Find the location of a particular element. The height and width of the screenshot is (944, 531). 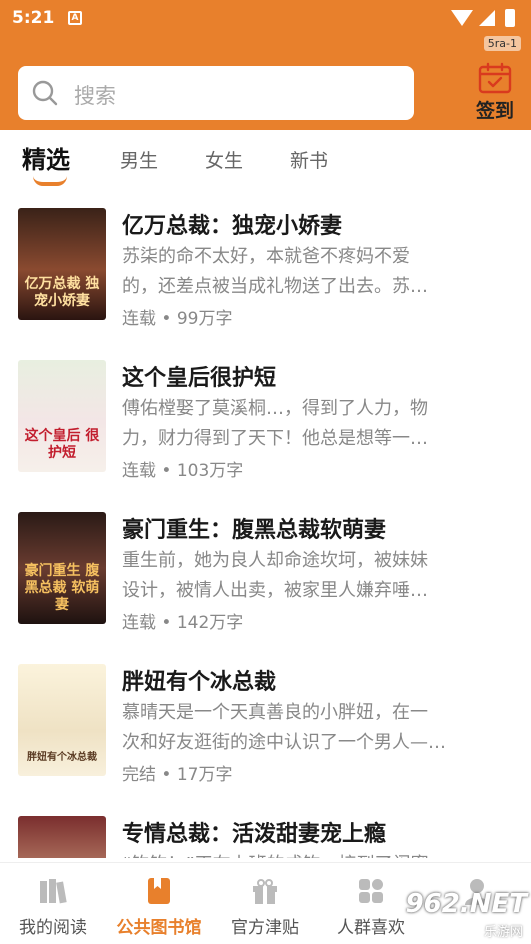

search-input: 搜索 is located at coordinates (216, 93).